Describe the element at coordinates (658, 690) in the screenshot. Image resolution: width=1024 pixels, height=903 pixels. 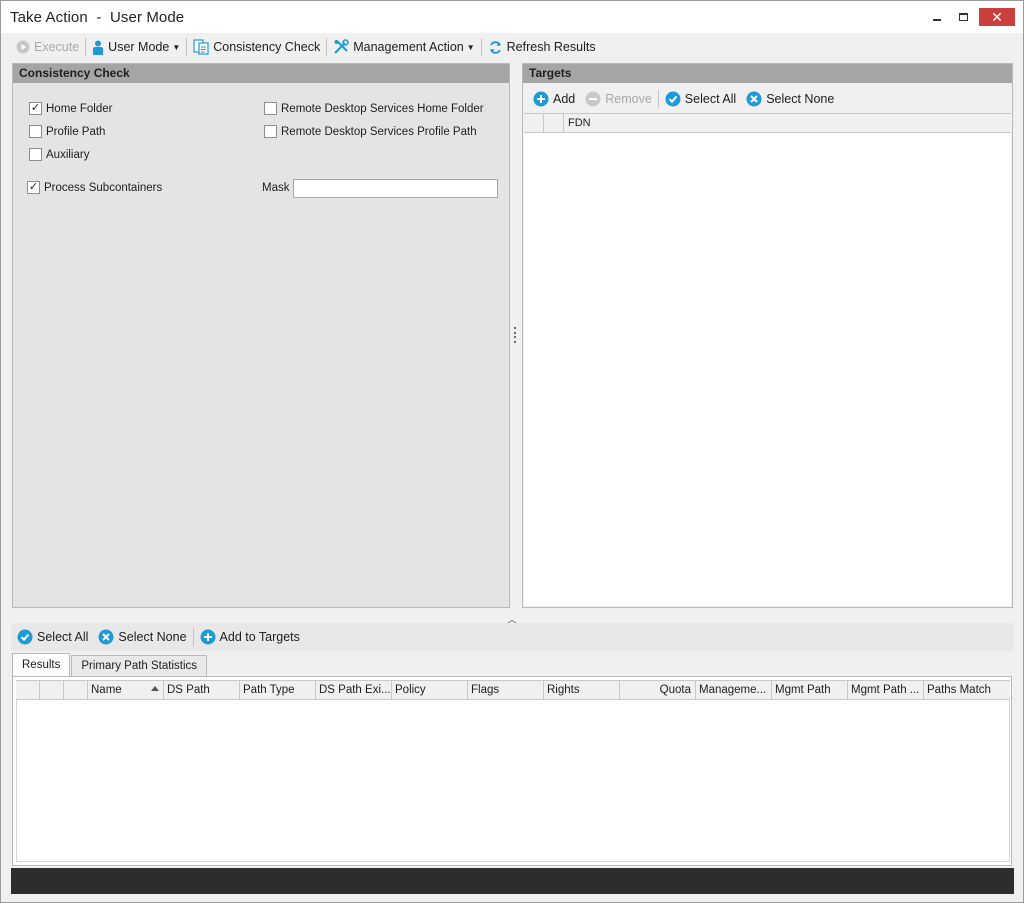
I see `column-header-quota: Quota` at that location.